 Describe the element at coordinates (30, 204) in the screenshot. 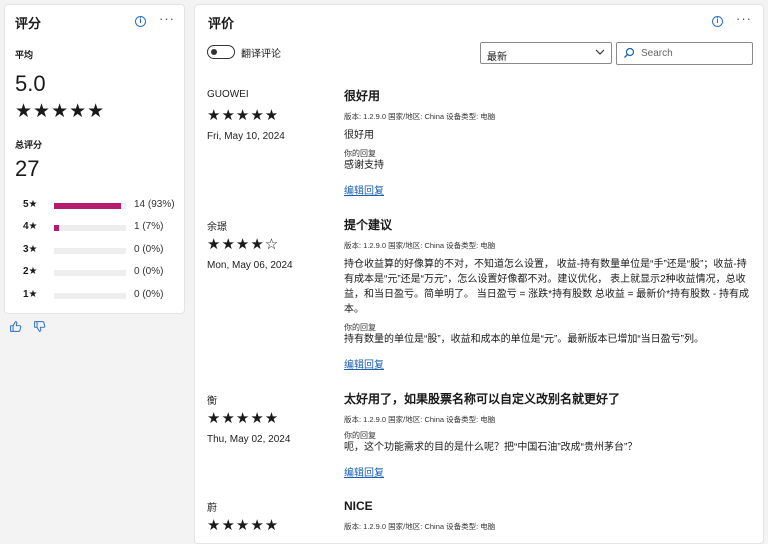

I see `distribution-star-label: 5★` at that location.